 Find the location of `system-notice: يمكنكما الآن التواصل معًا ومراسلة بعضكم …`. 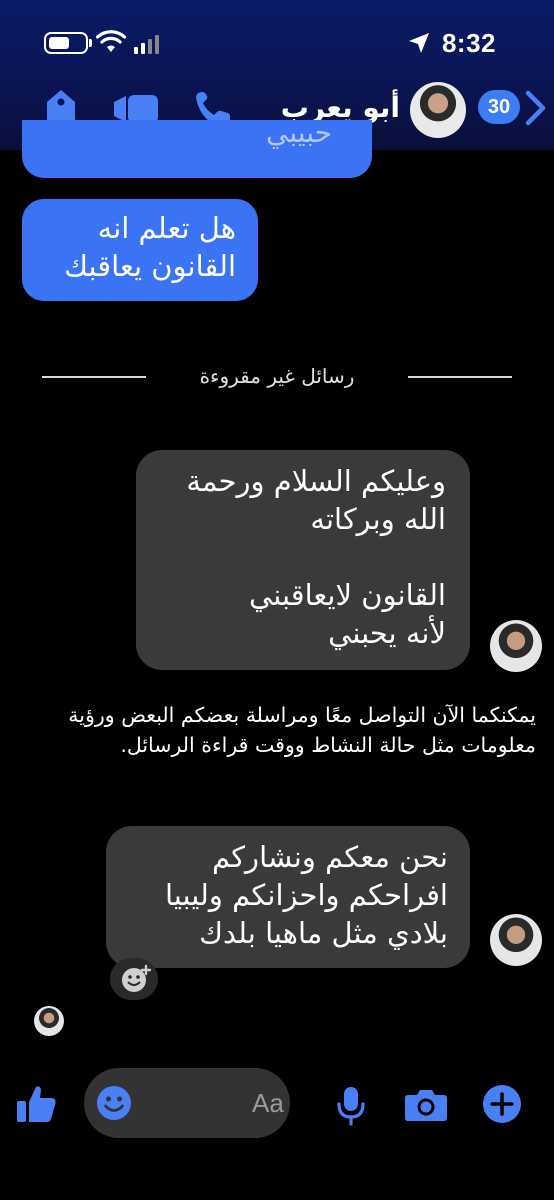

system-notice: يمكنكما الآن التواصل معًا ومراسلة بعضكم … is located at coordinates (302, 730).